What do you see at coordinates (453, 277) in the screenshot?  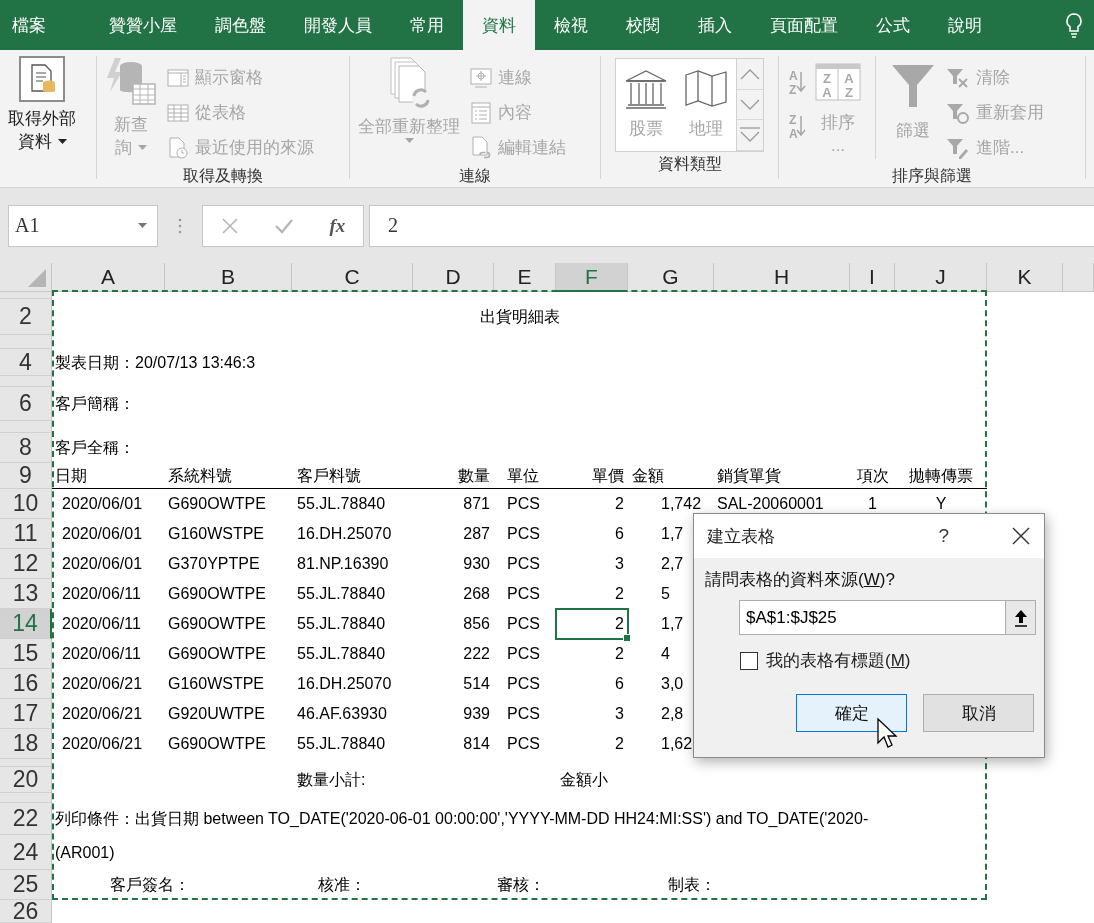 I see `column-header: D` at bounding box center [453, 277].